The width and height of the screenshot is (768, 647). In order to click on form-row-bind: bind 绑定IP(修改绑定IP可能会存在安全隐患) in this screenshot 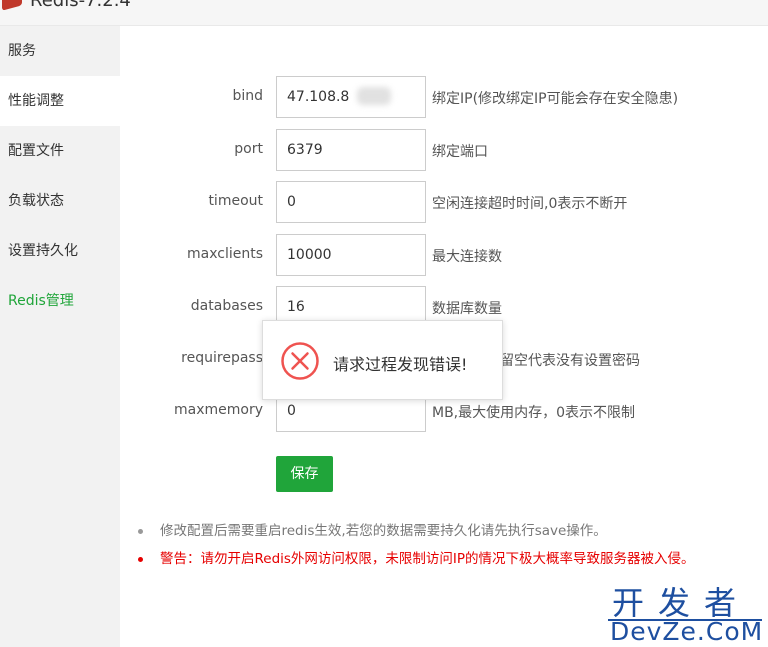, I will do `click(420, 98)`.